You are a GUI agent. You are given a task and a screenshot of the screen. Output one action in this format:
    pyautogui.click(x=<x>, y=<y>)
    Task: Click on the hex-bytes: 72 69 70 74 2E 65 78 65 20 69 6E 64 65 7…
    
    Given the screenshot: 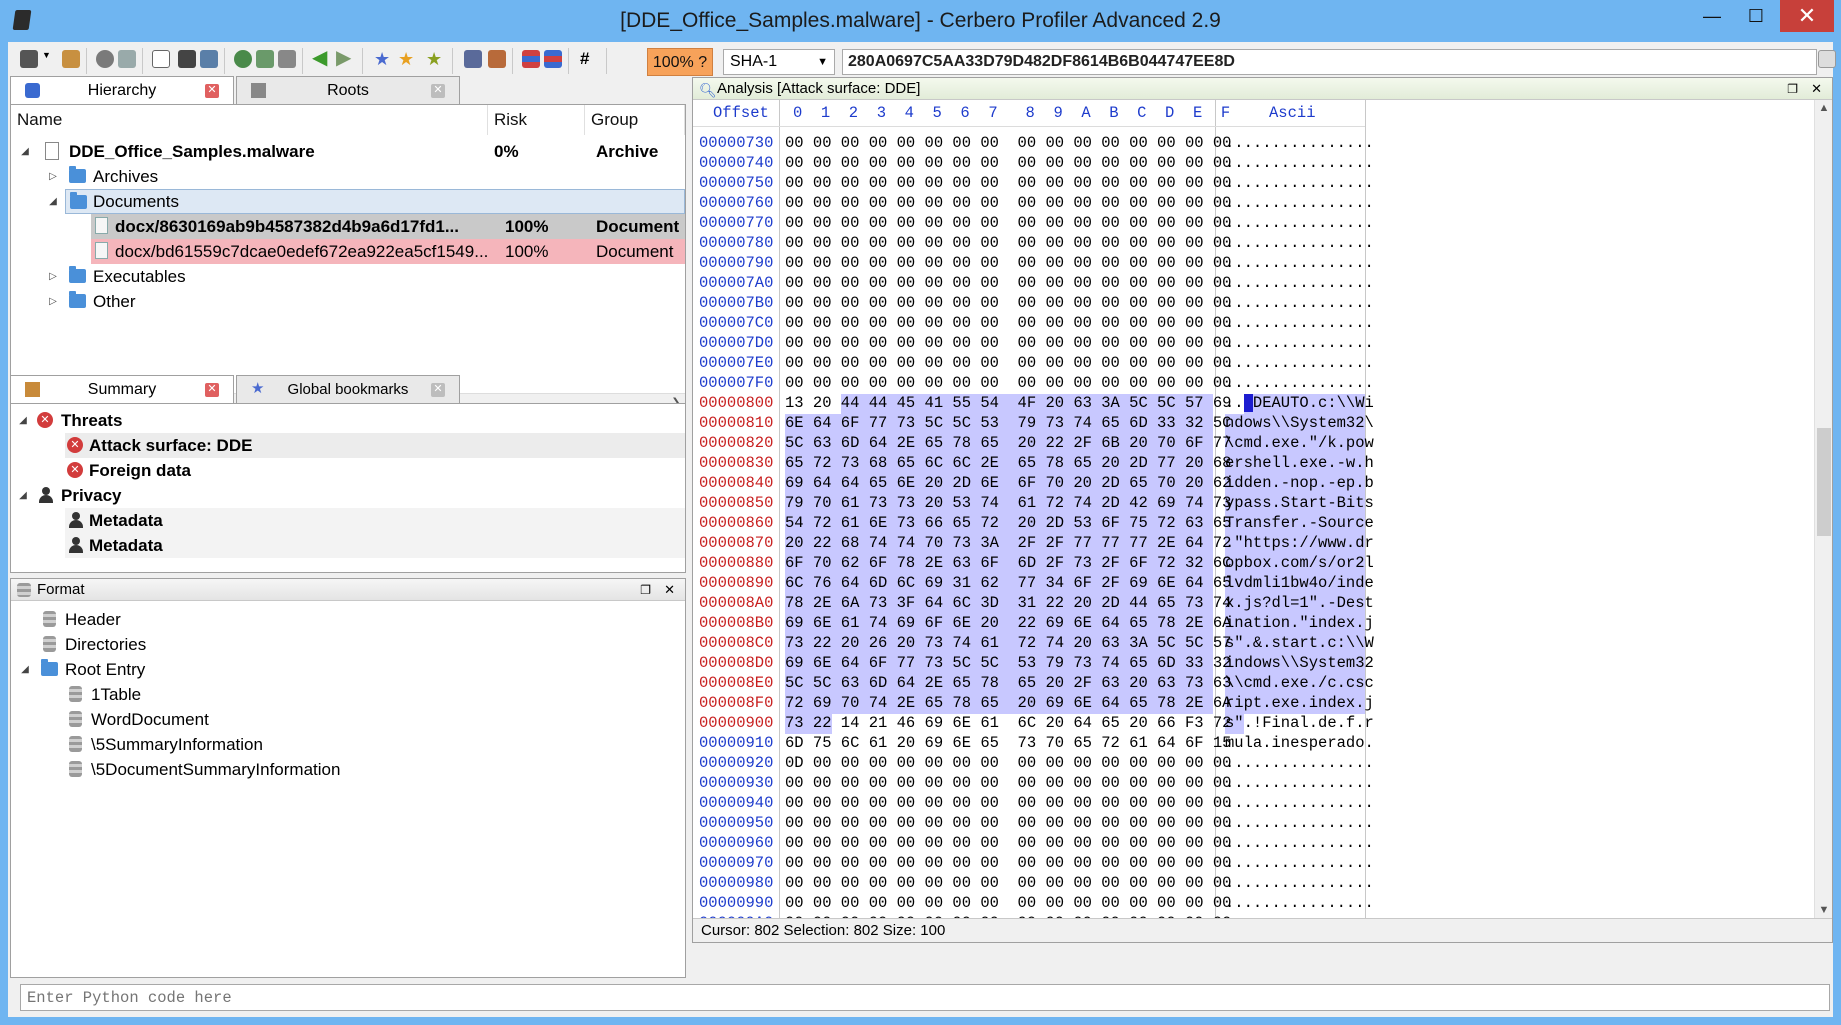 What is the action you would take?
    pyautogui.click(x=1008, y=703)
    